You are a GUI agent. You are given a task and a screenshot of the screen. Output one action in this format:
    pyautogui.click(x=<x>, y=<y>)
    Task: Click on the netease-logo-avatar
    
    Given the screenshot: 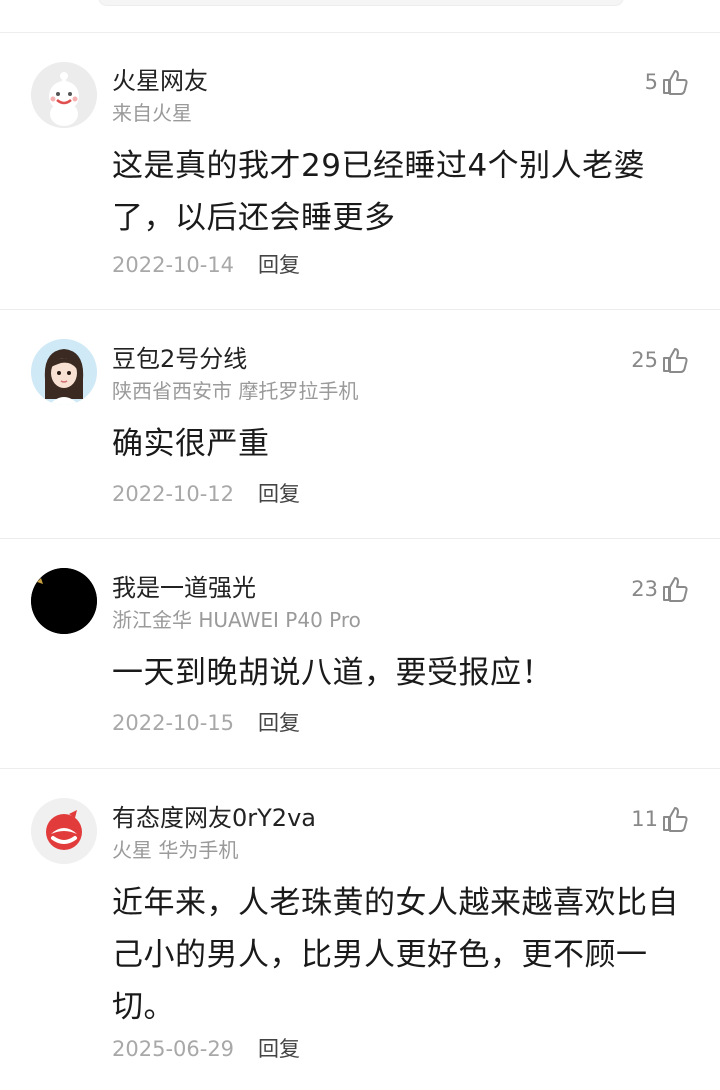 What is the action you would take?
    pyautogui.click(x=64, y=831)
    